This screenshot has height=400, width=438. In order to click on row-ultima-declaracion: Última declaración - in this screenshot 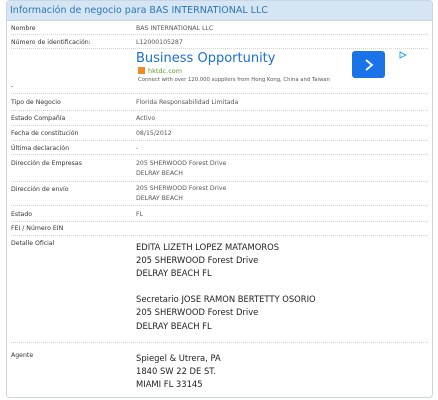, I will do `click(219, 148)`.